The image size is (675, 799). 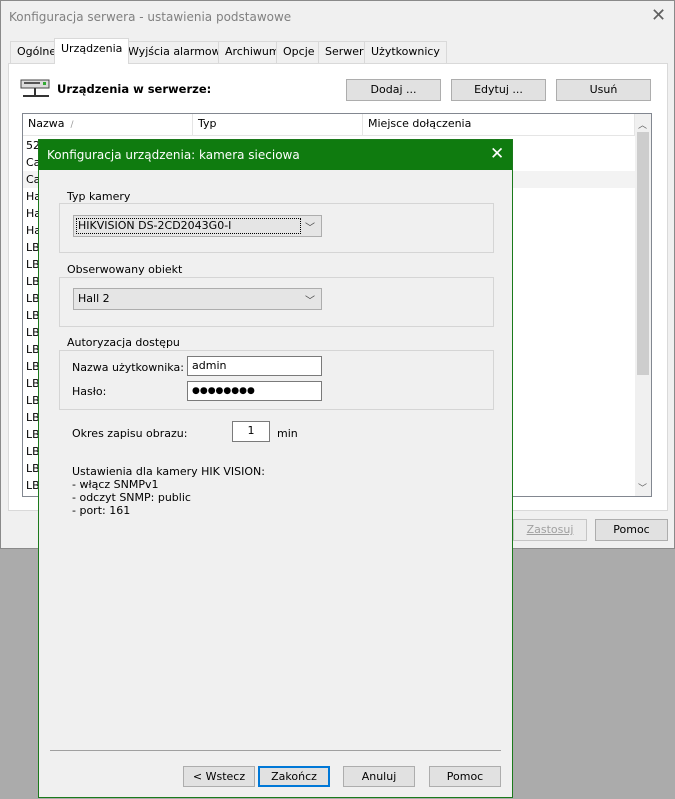 I want to click on devices-section-title: Urządzenia w serwerze:, so click(x=134, y=89).